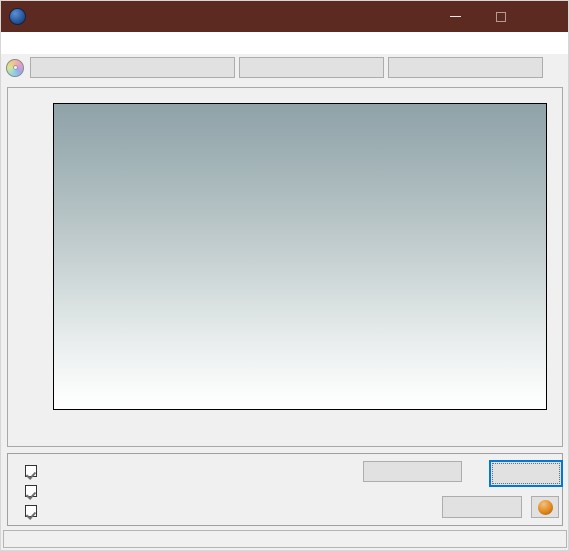 This screenshot has height=551, width=569. I want to click on position-readout, so click(219, 481).